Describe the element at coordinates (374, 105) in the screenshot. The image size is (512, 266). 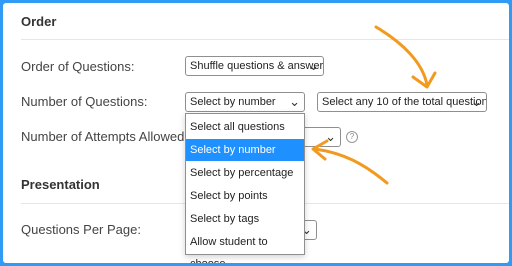
I see `annotation-arrows` at that location.